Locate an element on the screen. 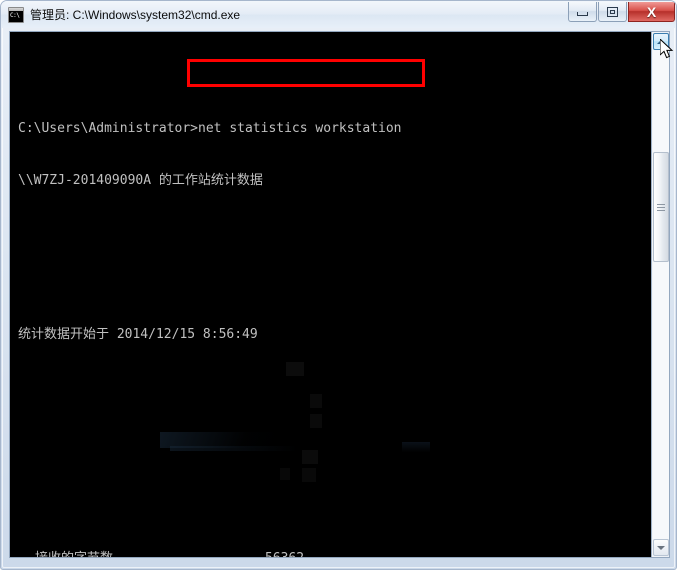 Image resolution: width=677 pixels, height=570 pixels. stat-label: 接收的字节数 is located at coordinates (74, 553).